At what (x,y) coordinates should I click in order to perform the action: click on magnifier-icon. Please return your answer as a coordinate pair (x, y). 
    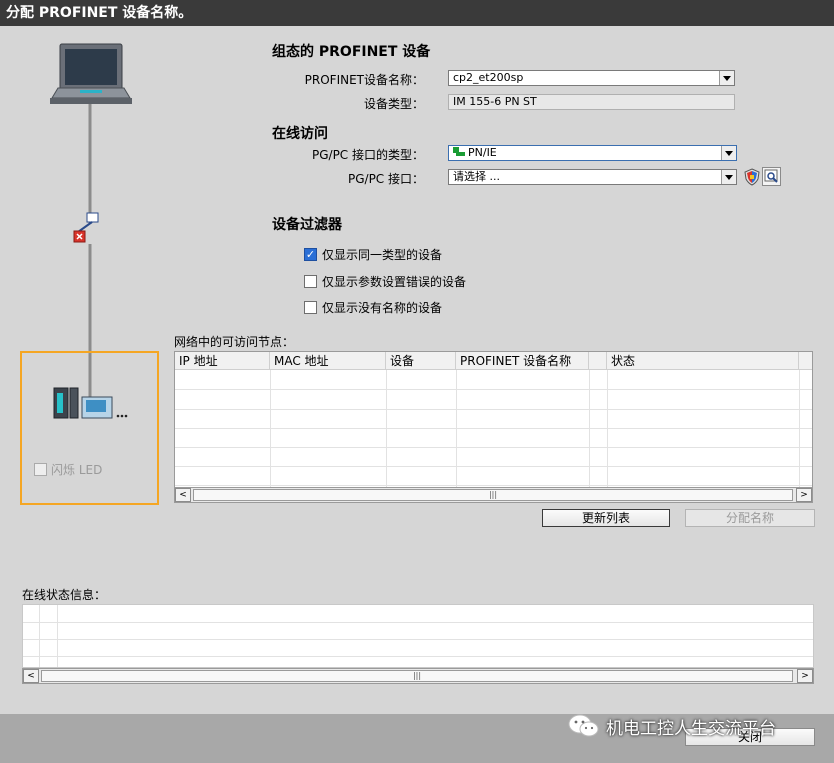
    Looking at the image, I should click on (771, 176).